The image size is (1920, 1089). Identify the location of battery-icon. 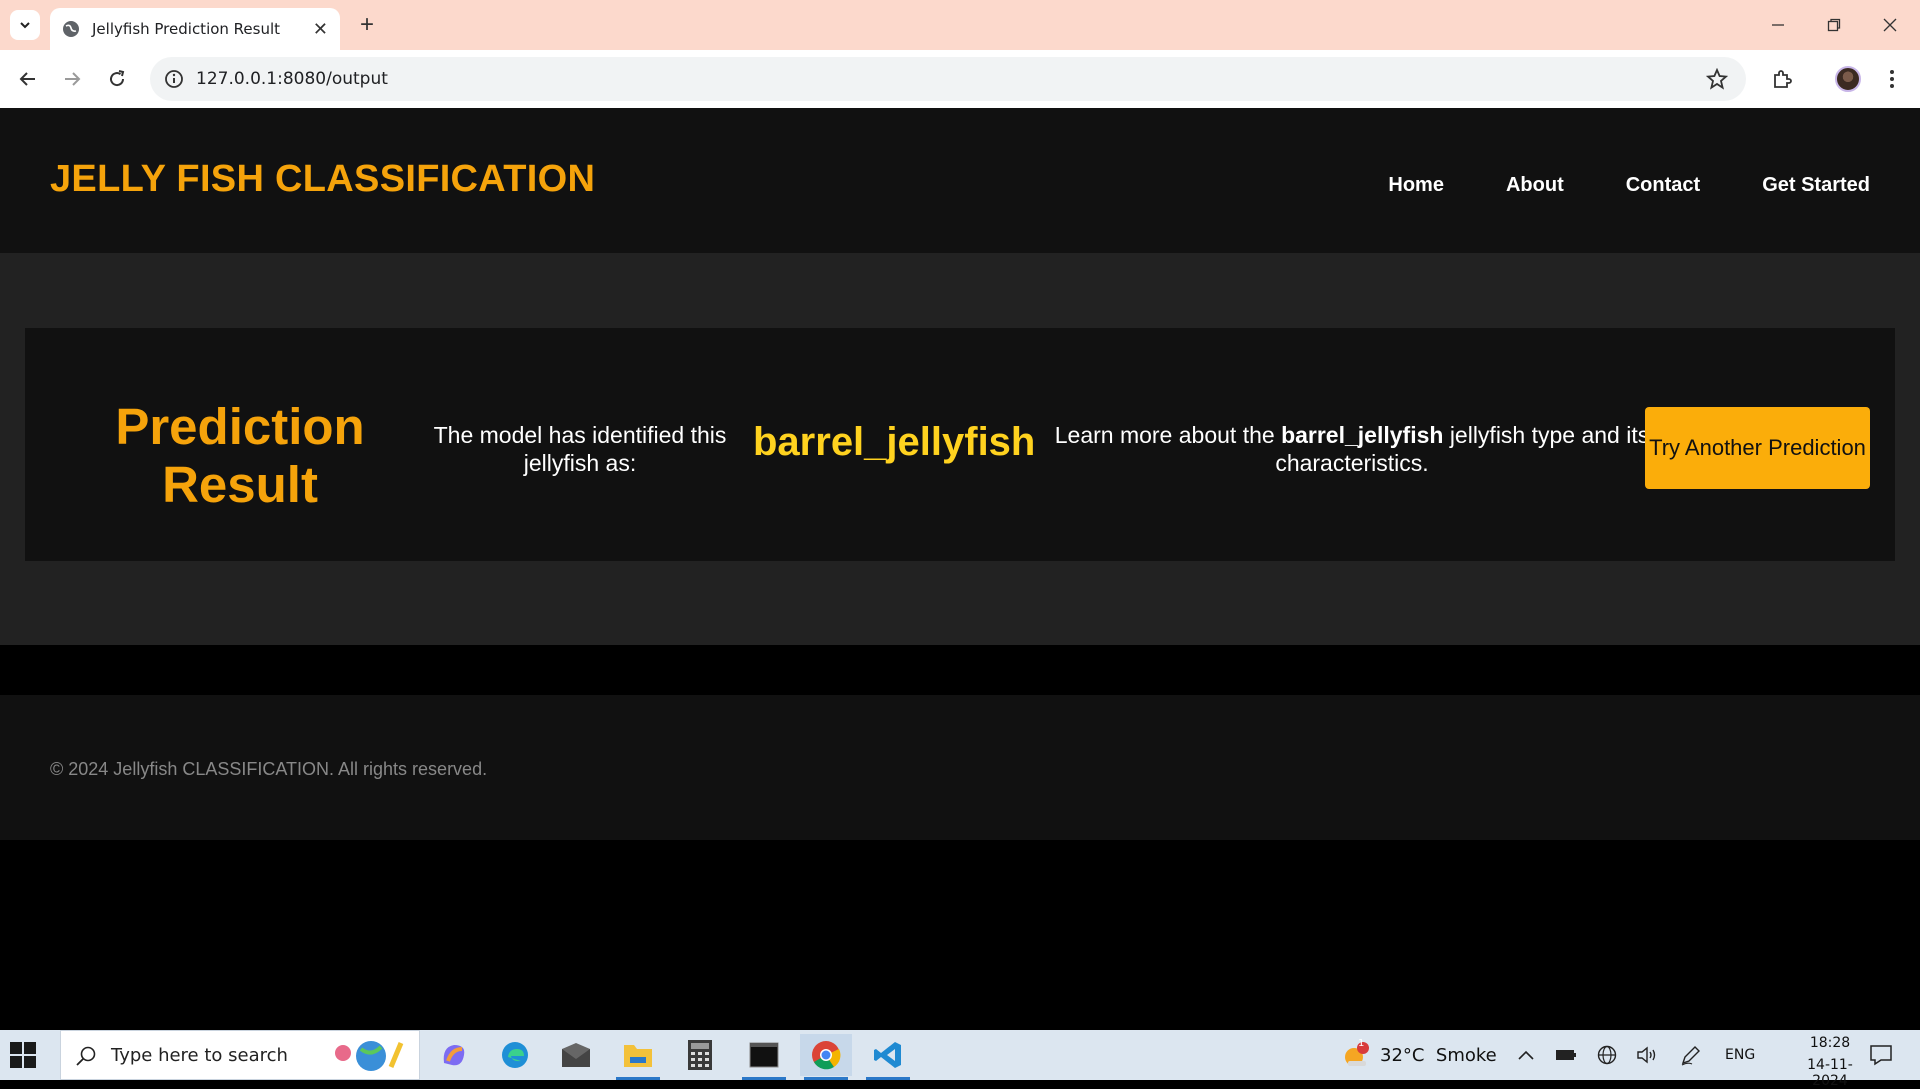
(1566, 1055).